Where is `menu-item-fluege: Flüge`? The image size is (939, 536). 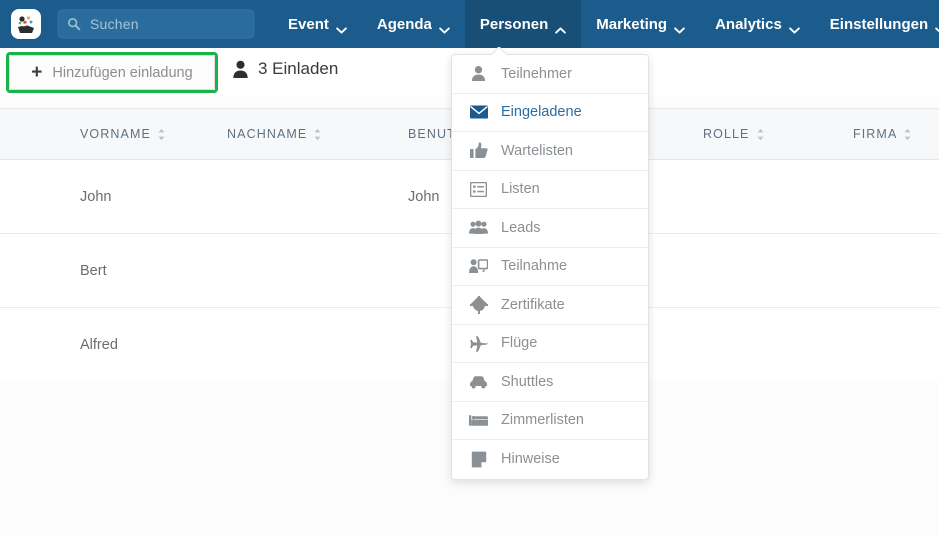 menu-item-fluege: Flüge is located at coordinates (550, 344).